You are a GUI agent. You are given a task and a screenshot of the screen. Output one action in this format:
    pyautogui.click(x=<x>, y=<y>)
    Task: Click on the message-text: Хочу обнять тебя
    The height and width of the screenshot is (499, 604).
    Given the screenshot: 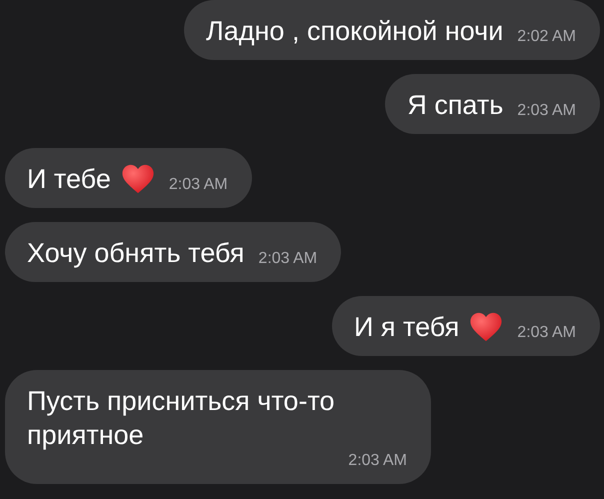 What is the action you would take?
    pyautogui.click(x=135, y=253)
    